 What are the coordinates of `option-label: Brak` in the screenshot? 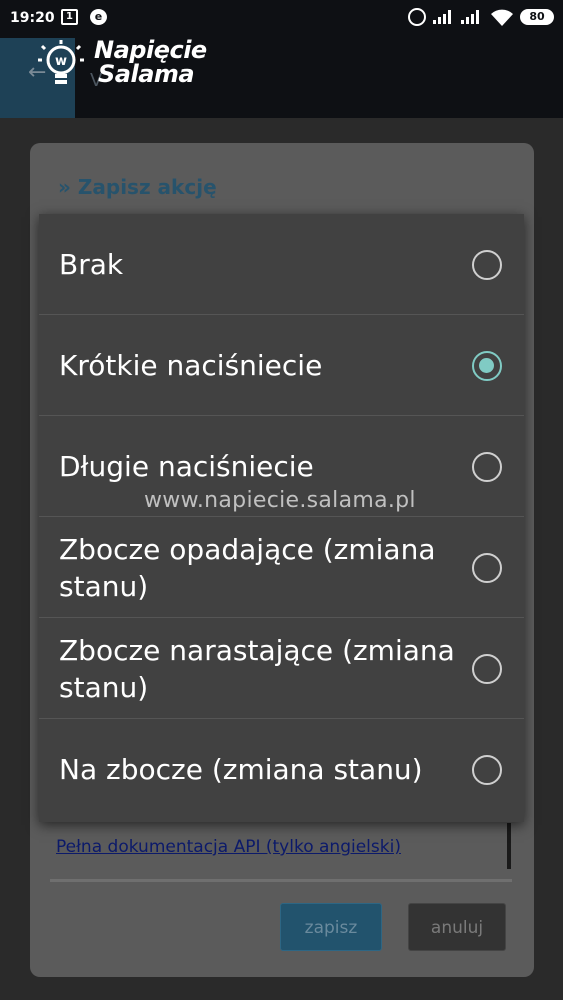 It's located at (91, 264).